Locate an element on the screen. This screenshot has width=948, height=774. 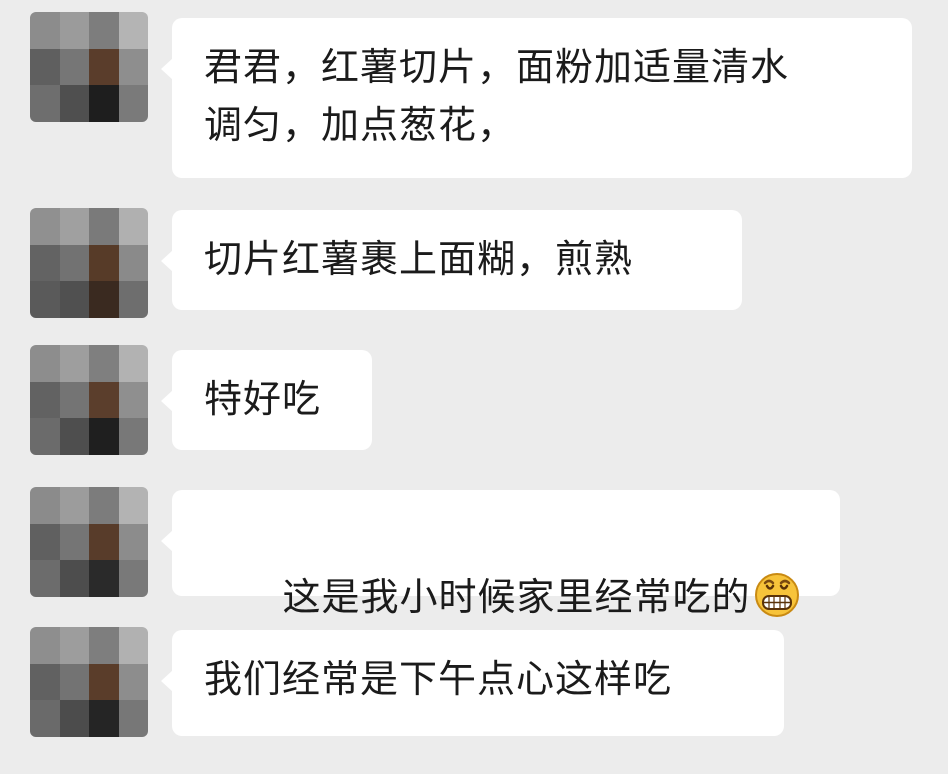
grinning-face-icon is located at coordinates (776, 595).